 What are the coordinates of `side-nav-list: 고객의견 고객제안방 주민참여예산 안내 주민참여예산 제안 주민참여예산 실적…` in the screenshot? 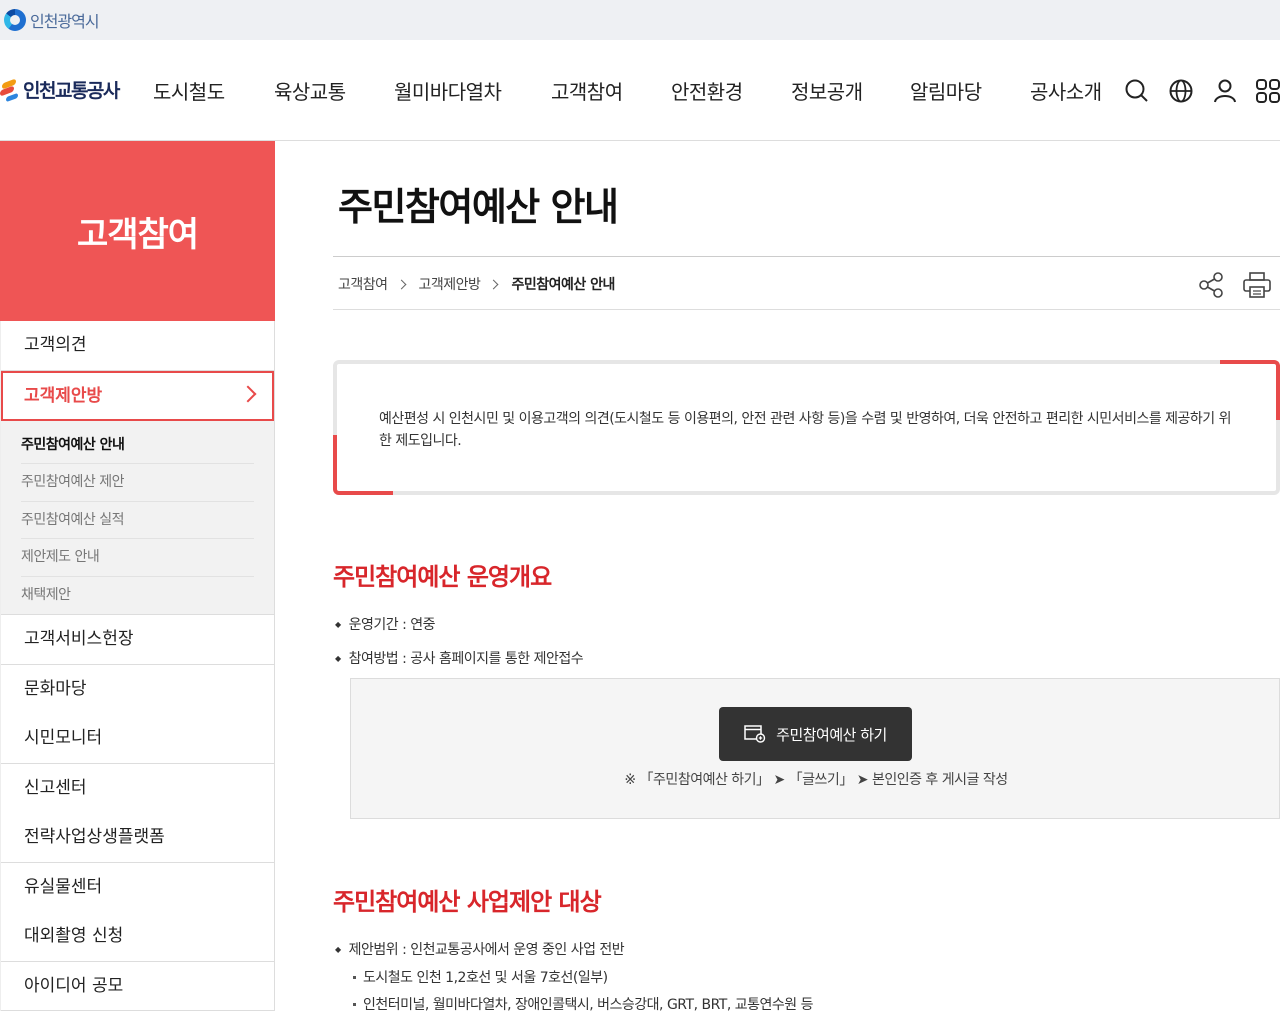 It's located at (137, 666).